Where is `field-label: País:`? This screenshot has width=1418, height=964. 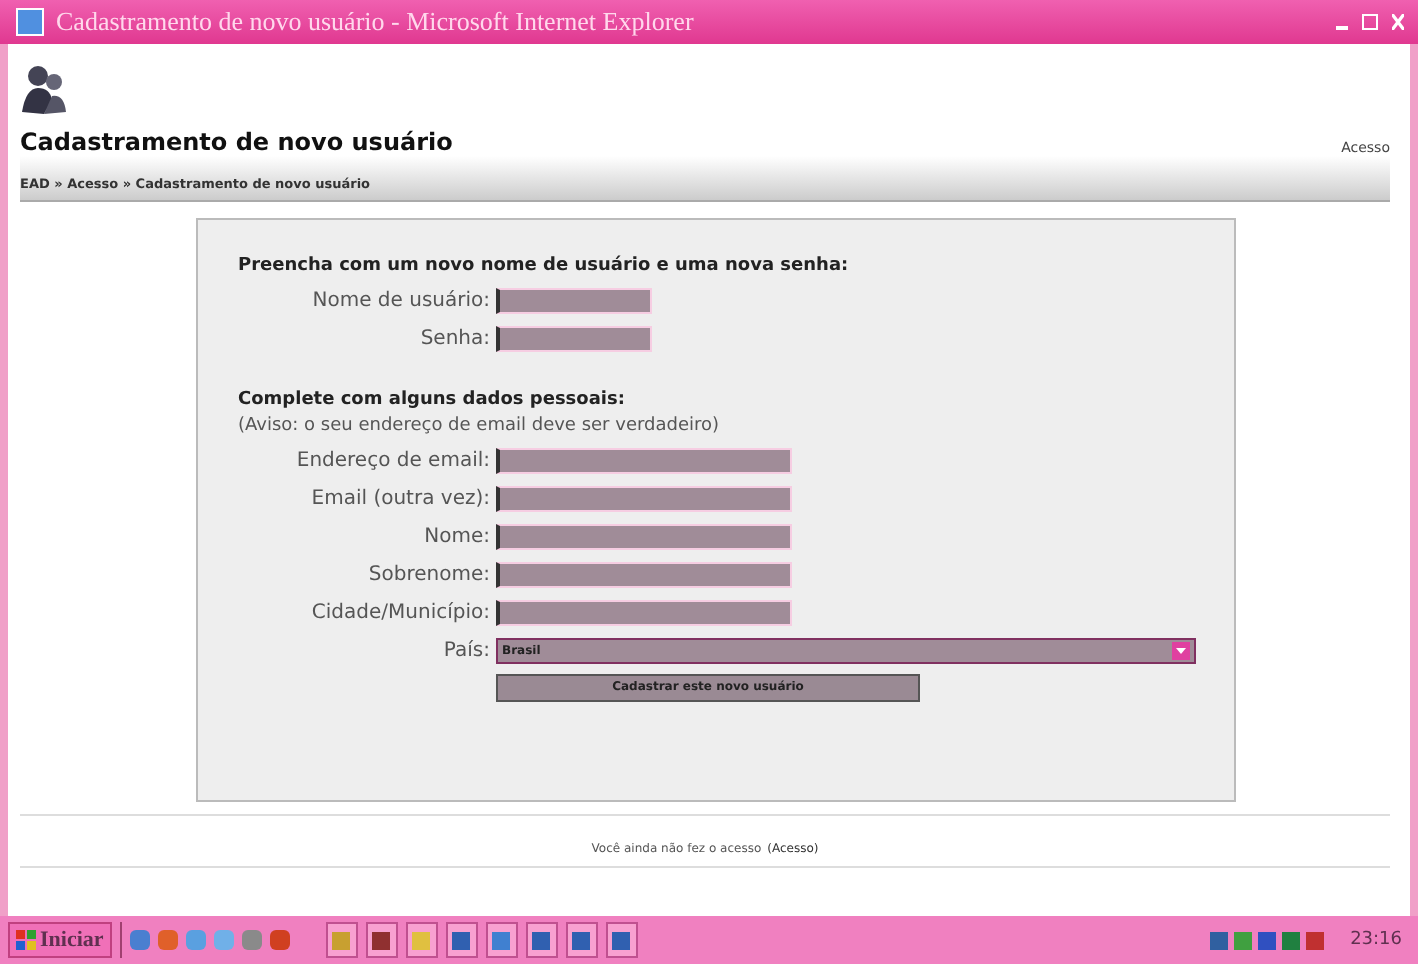
field-label: País: is located at coordinates (466, 651).